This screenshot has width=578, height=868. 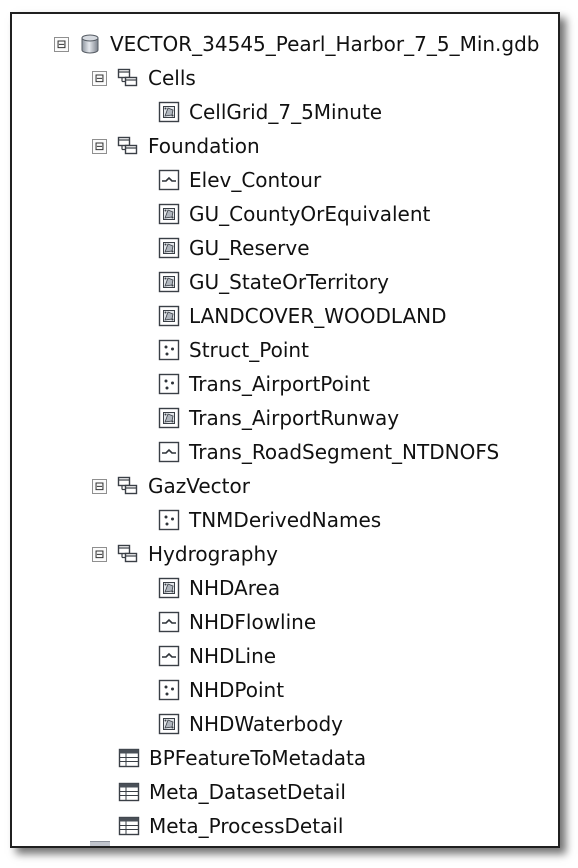 I want to click on tree-table-meta-datasetdetail: Meta_DatasetDetail, so click(x=232, y=792).